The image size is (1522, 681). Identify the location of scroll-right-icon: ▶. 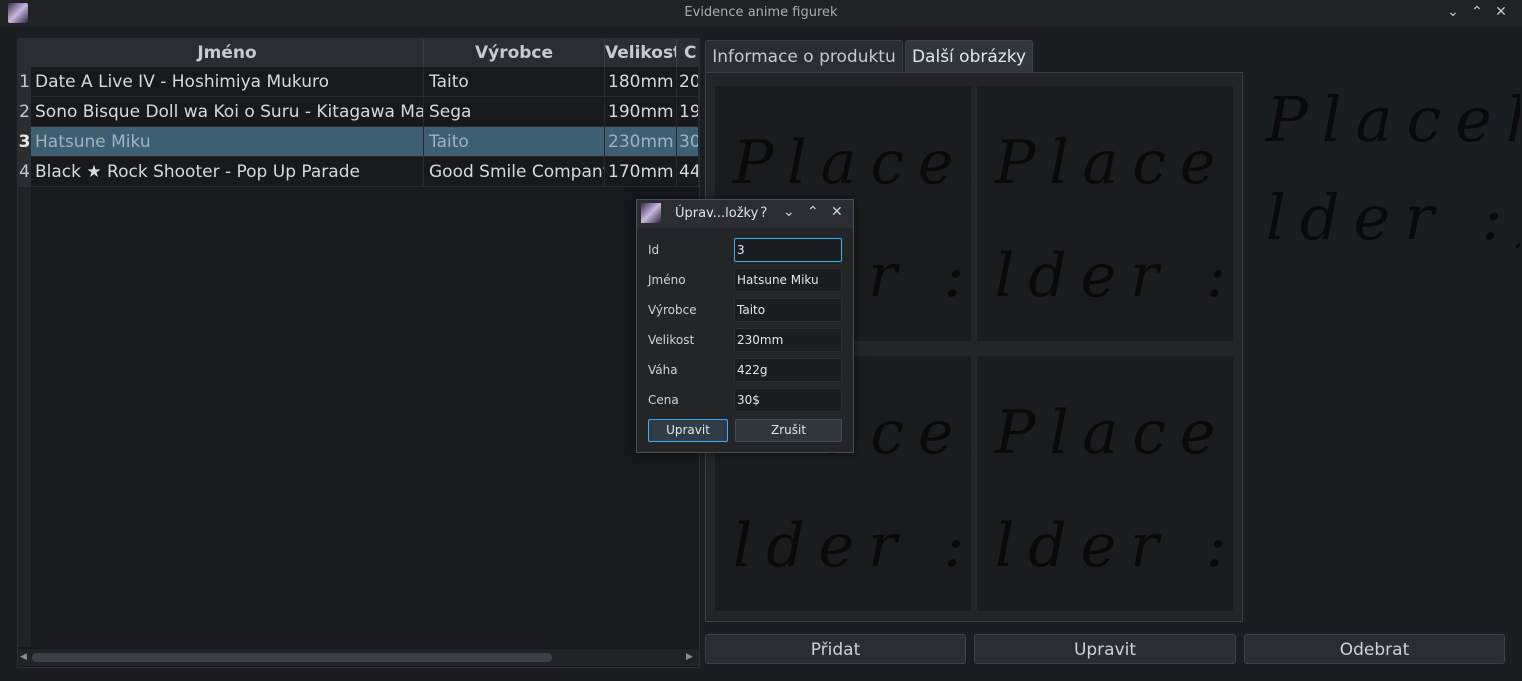
(689, 657).